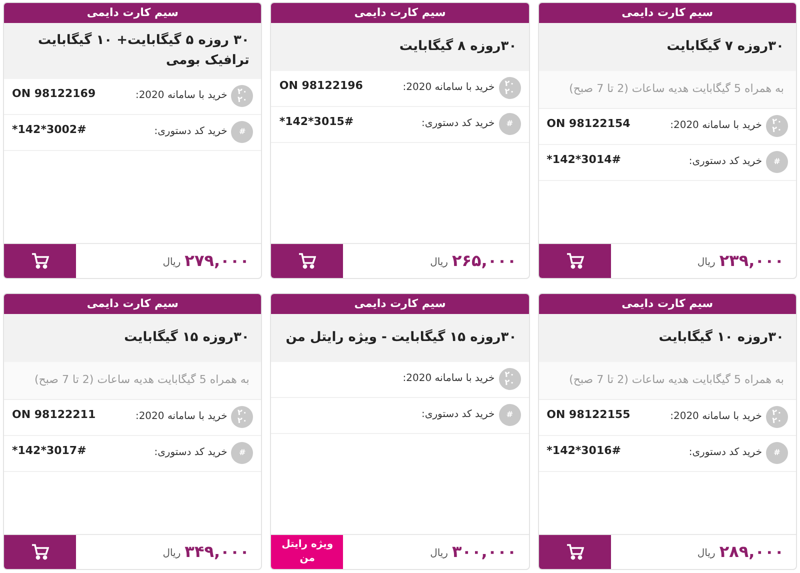  Describe the element at coordinates (143, 50) in the screenshot. I see `card-title: ۳۰ روزه ۵ گیگابایت+ ۱۰ گیگابایت ترافیک بومی` at that location.